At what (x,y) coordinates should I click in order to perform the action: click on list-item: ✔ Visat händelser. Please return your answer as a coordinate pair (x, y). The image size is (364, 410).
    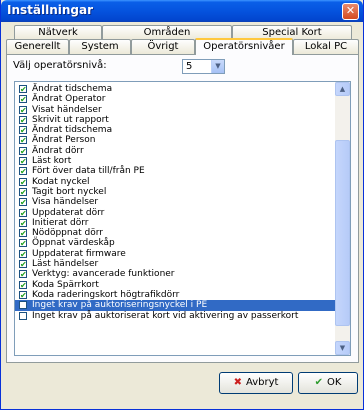
    Looking at the image, I should click on (175, 110).